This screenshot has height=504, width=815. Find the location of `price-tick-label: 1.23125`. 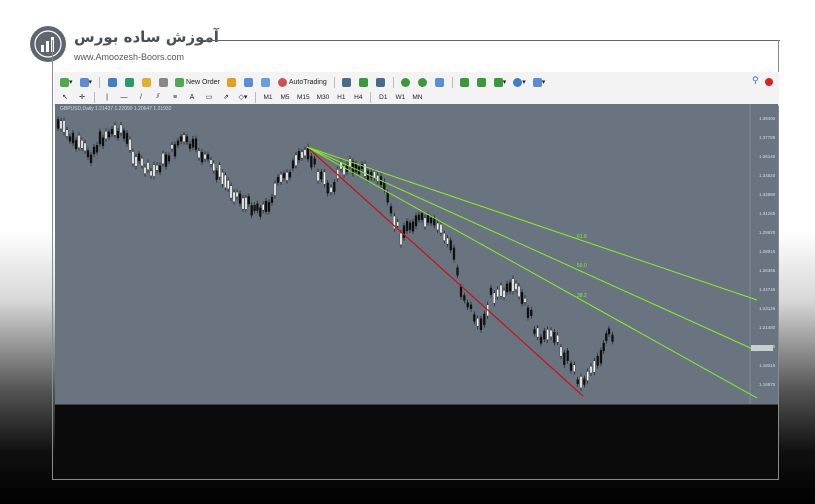

price-tick-label: 1.23125 is located at coordinates (767, 308).